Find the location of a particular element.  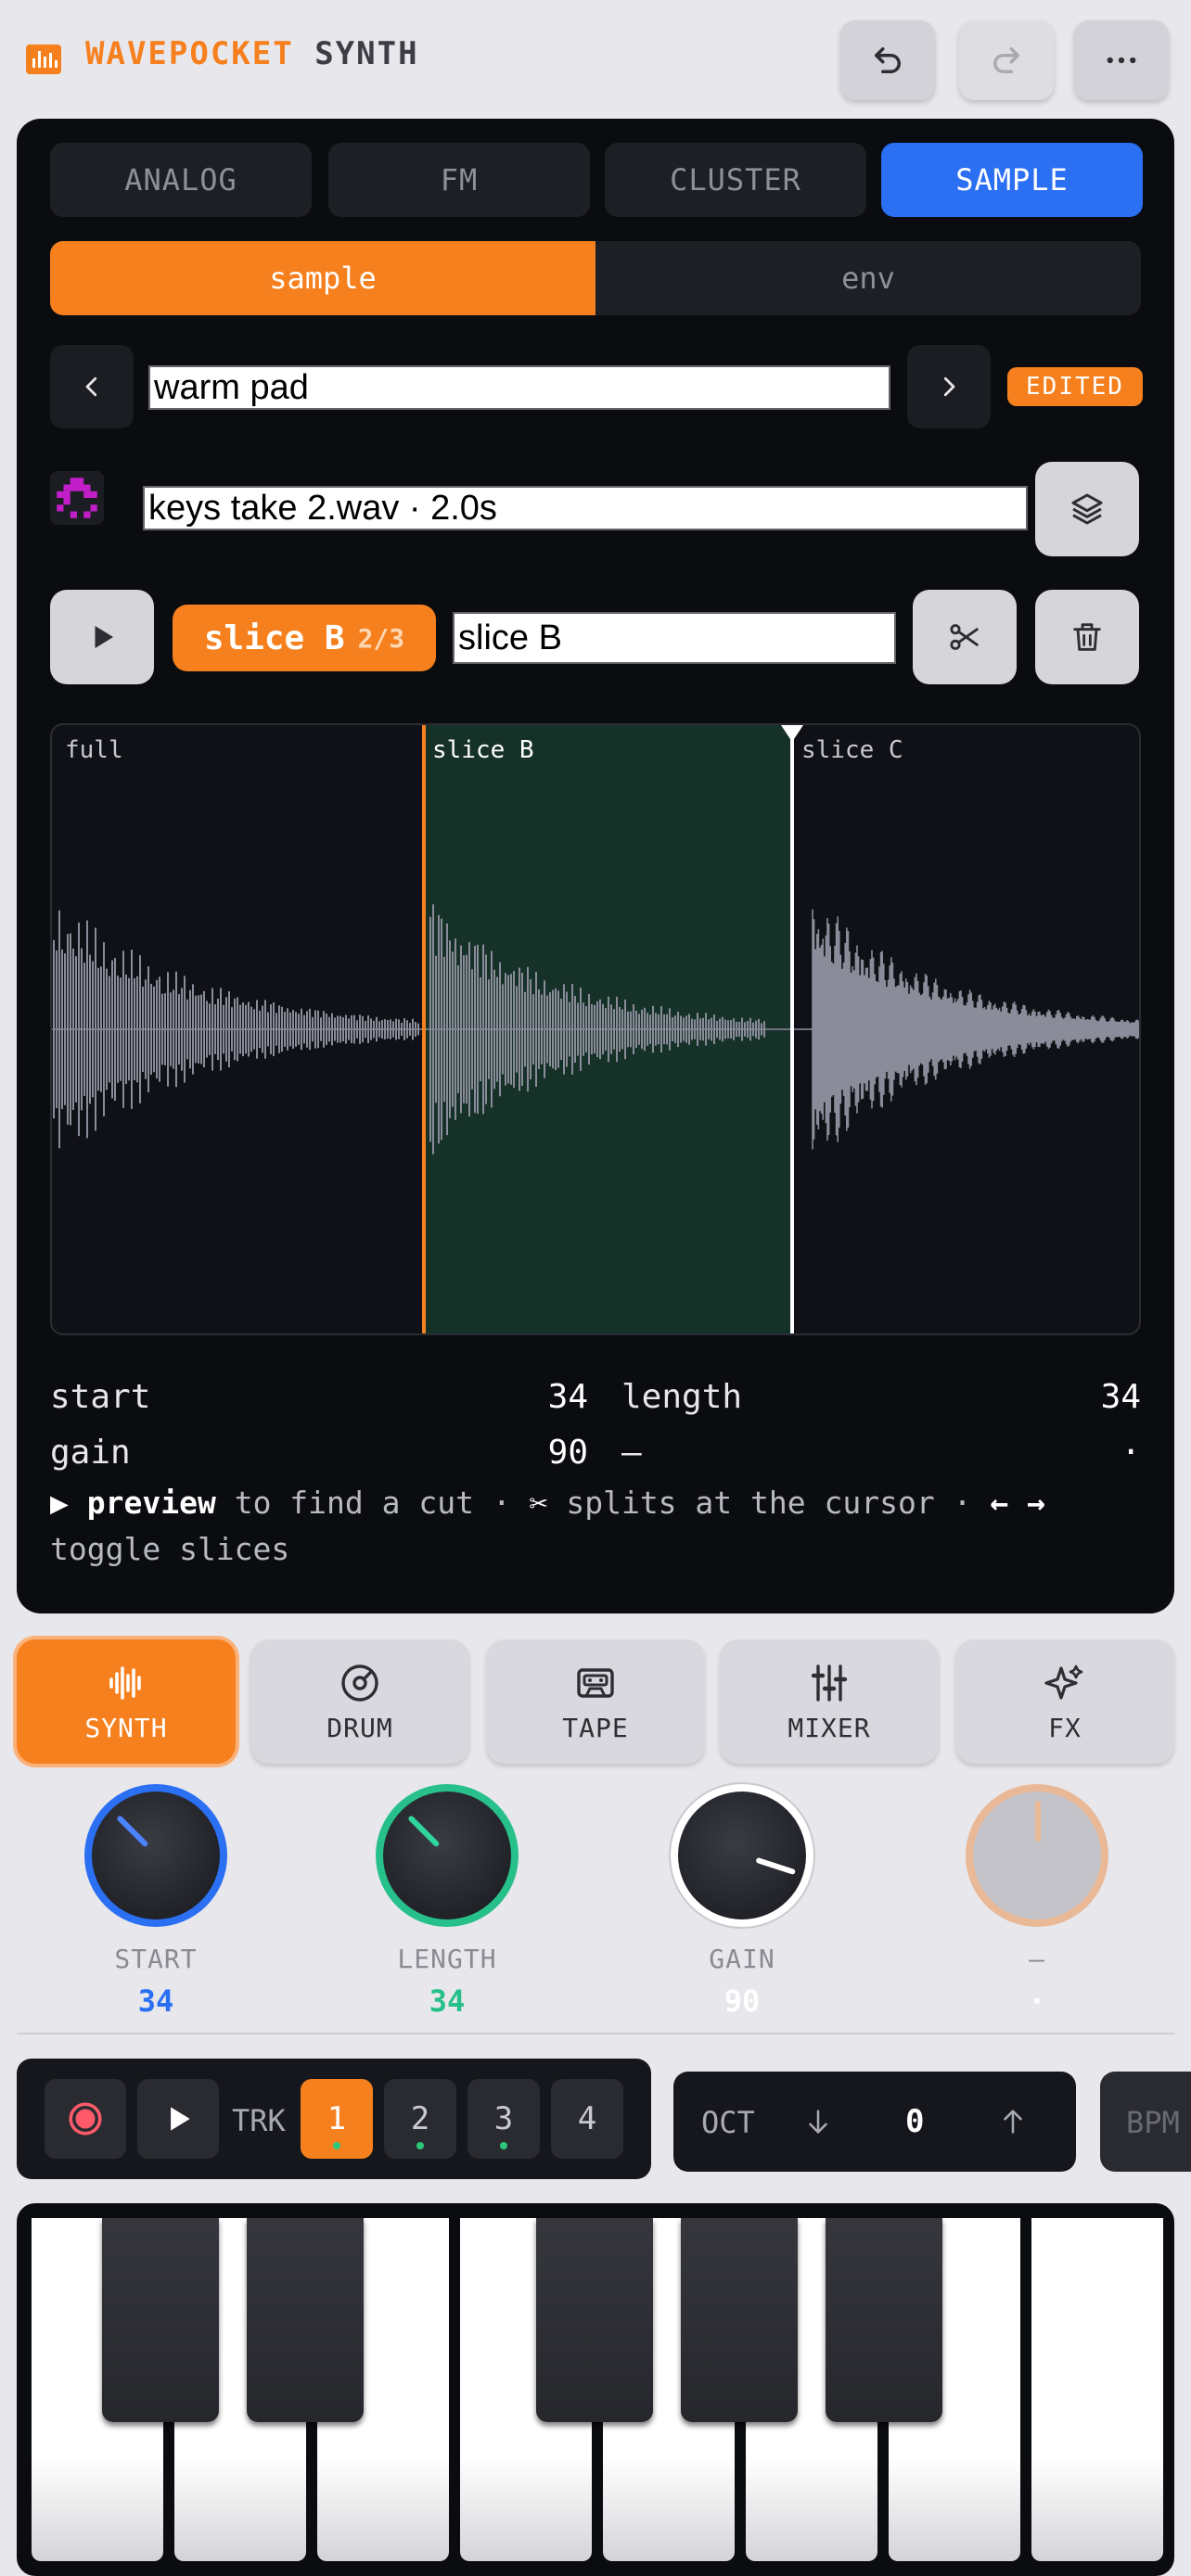

preset-name-field: warm pad is located at coordinates (519, 388).